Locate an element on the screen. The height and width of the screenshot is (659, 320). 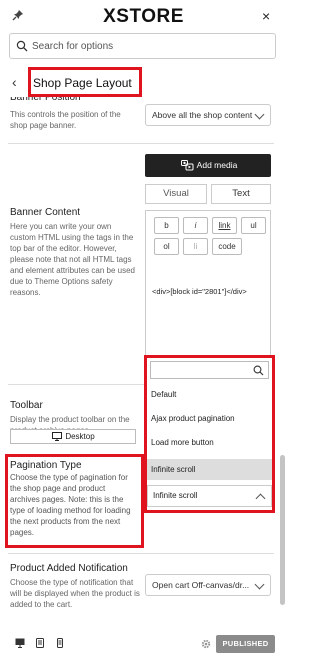
brand-logo: XSTORE is located at coordinates (143, 16).